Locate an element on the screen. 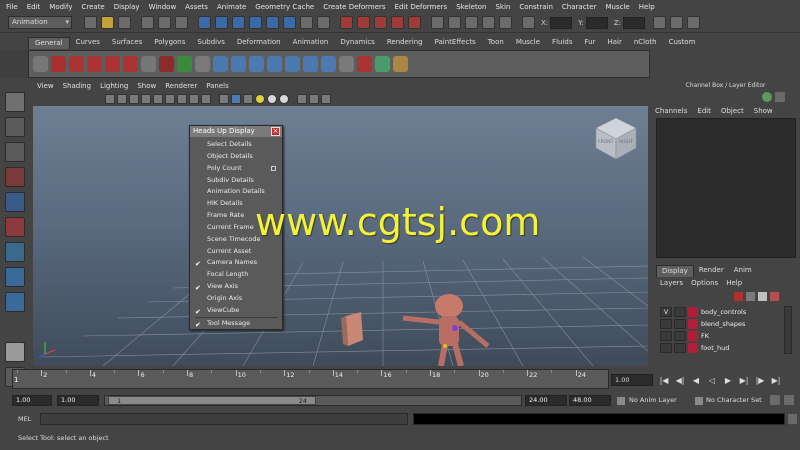 The width and height of the screenshot is (800, 450). shelf-tab-general: General is located at coordinates (49, 43).